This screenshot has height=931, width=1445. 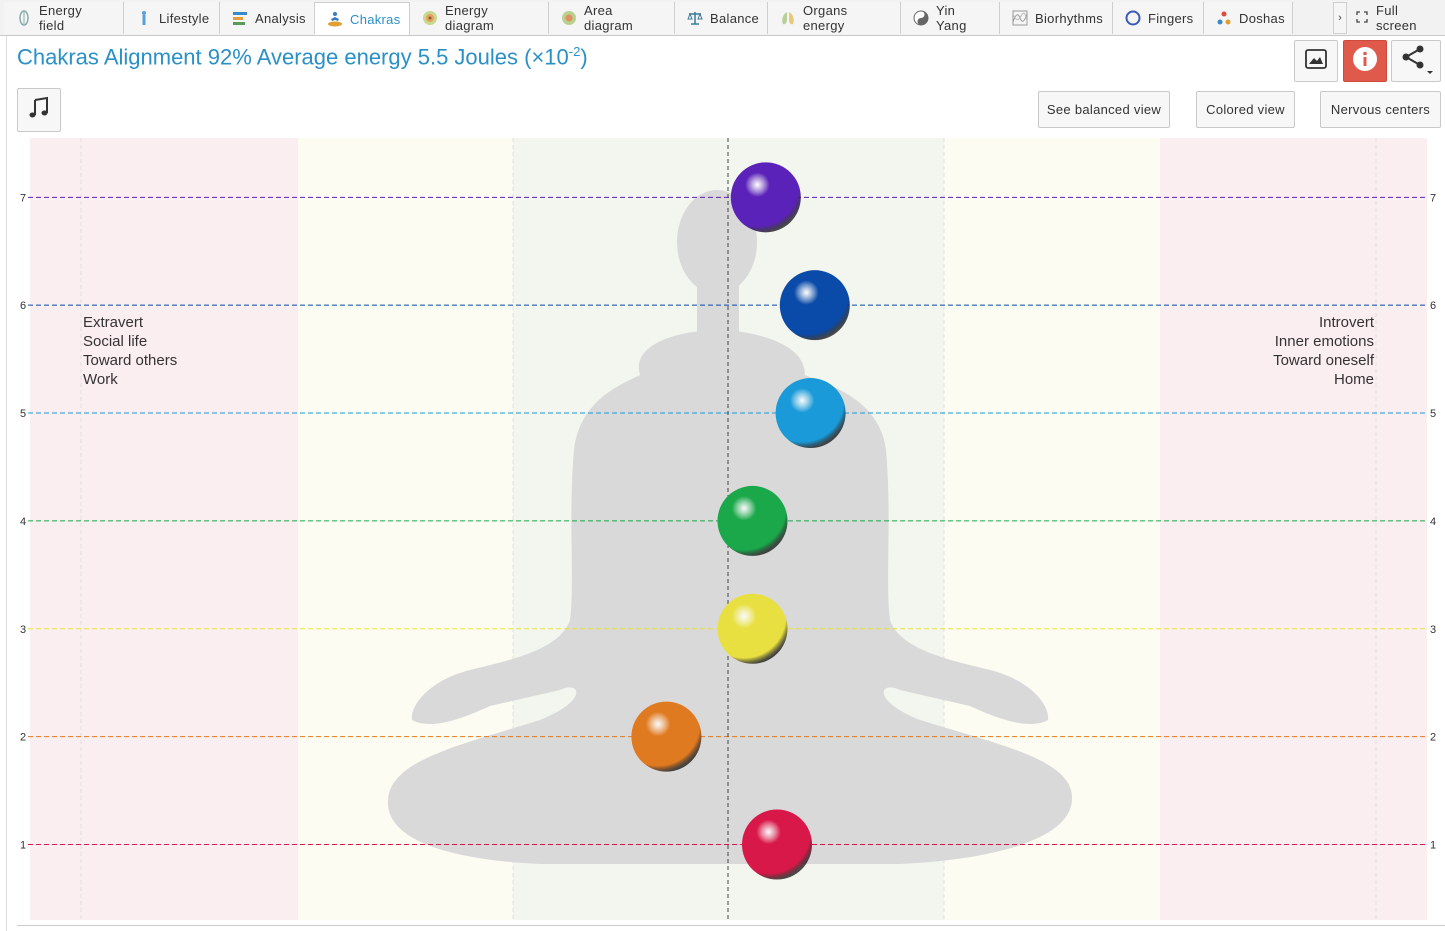 I want to click on left-text-line: Work, so click(x=100, y=379).